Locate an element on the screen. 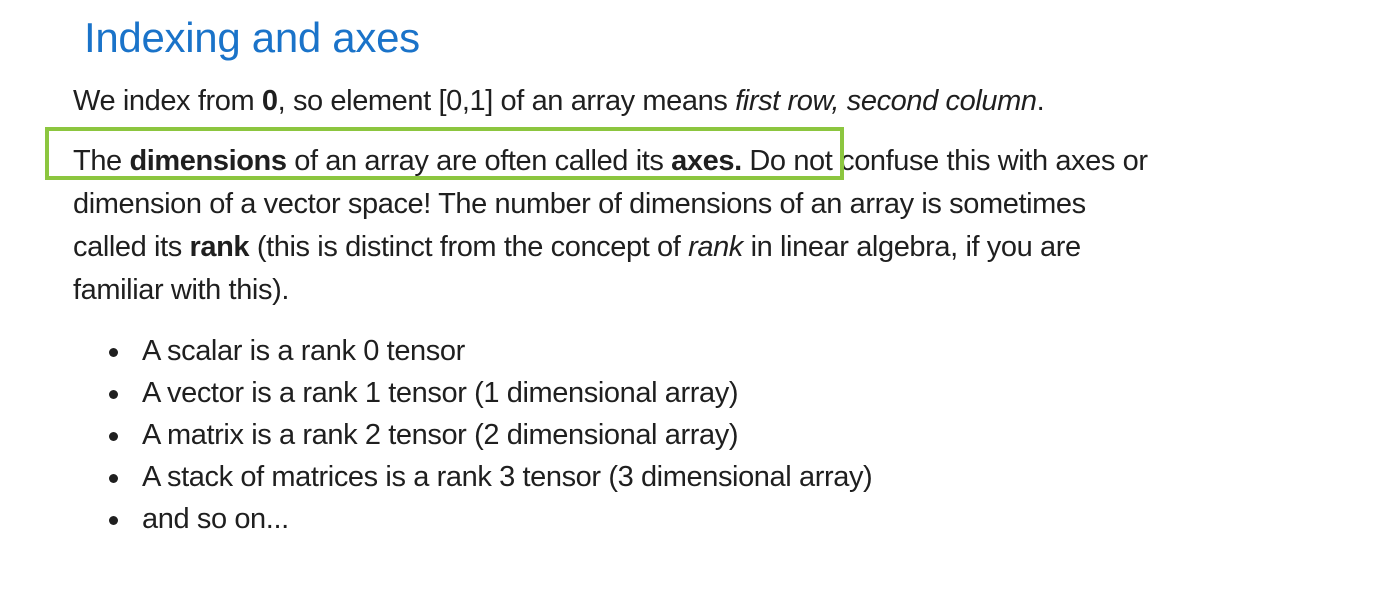 The height and width of the screenshot is (597, 1385). bold-text: rank is located at coordinates (219, 247).